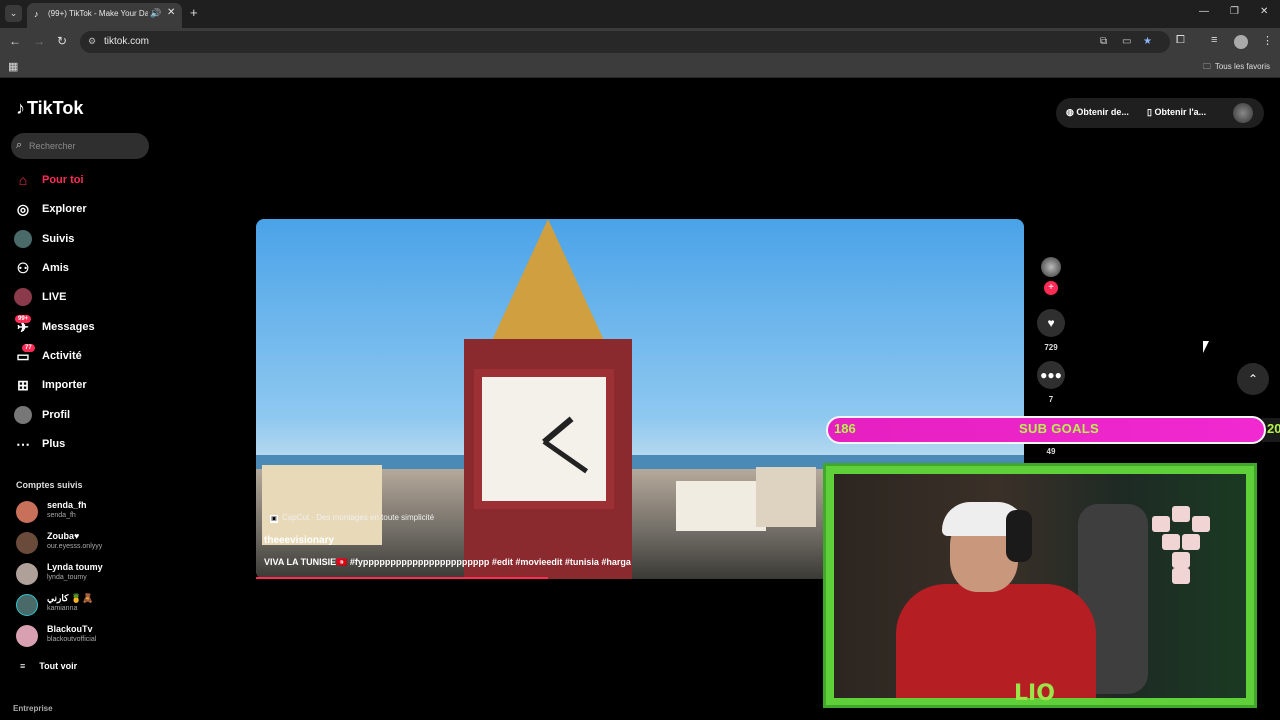  Describe the element at coordinates (13, 66) in the screenshot. I see `apps-grid-icon: ▦` at that location.